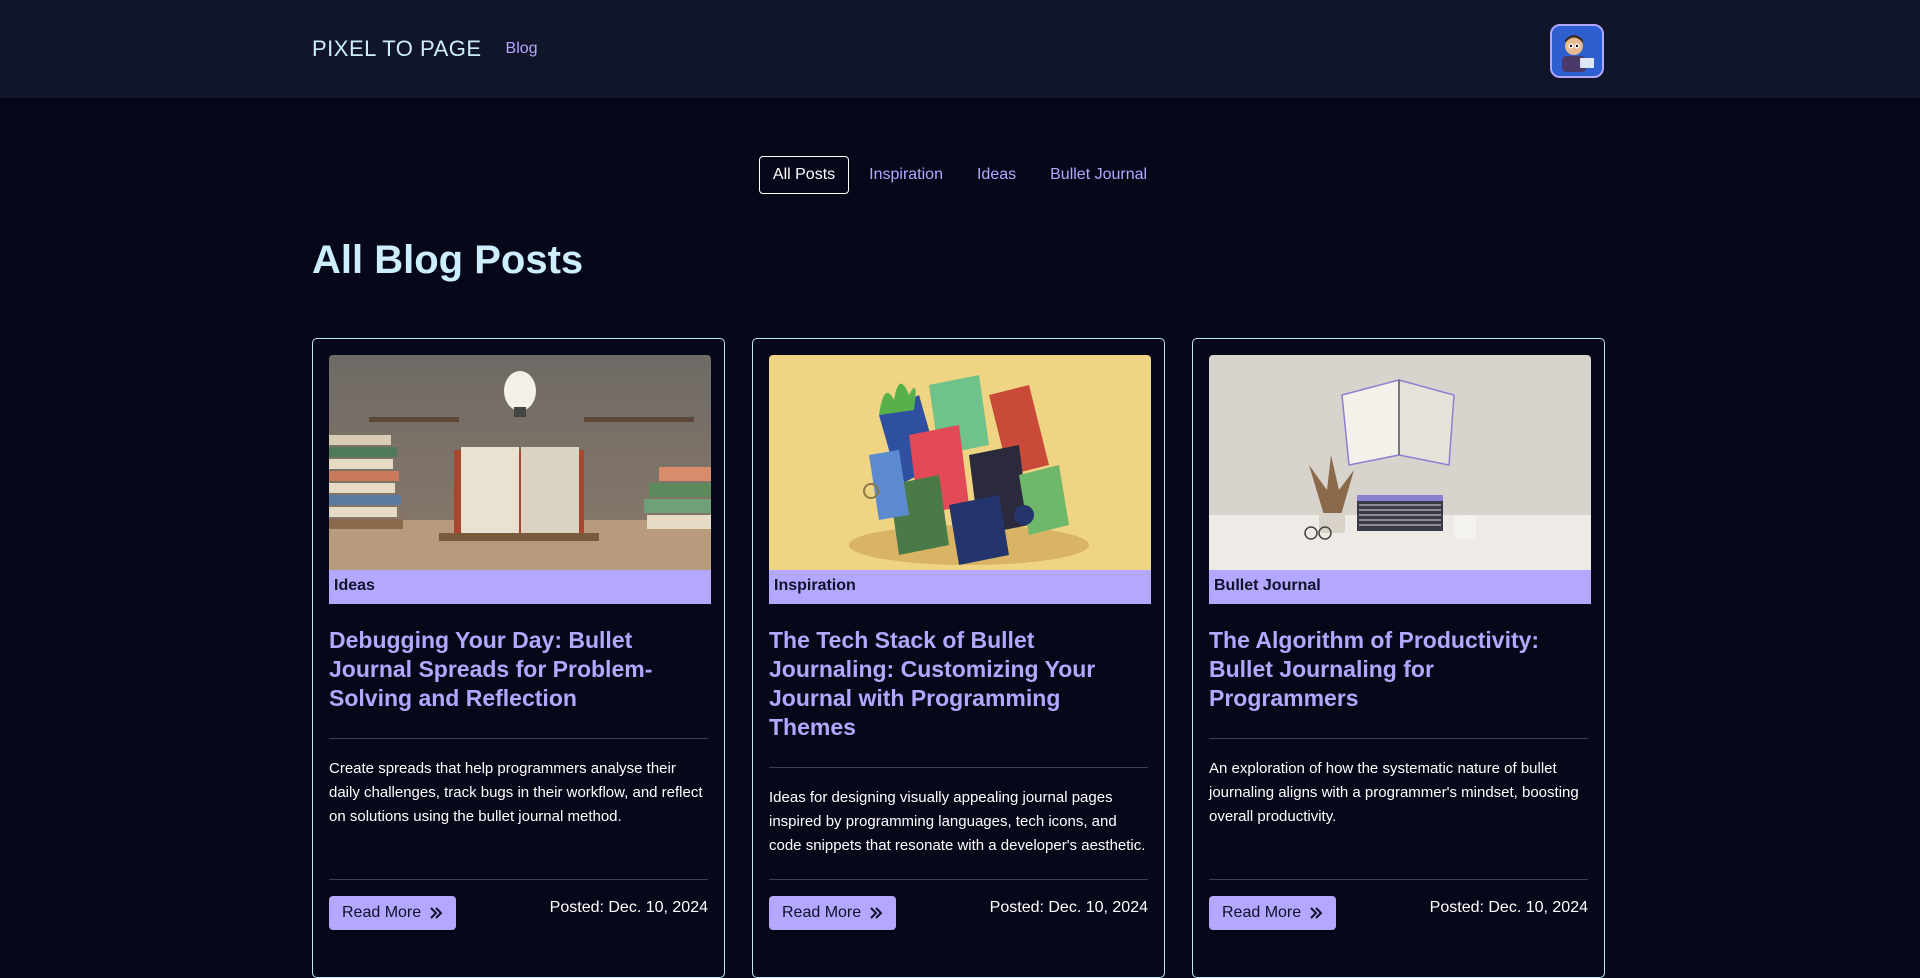  I want to click on avatar-illustration-icon, so click(1577, 51).